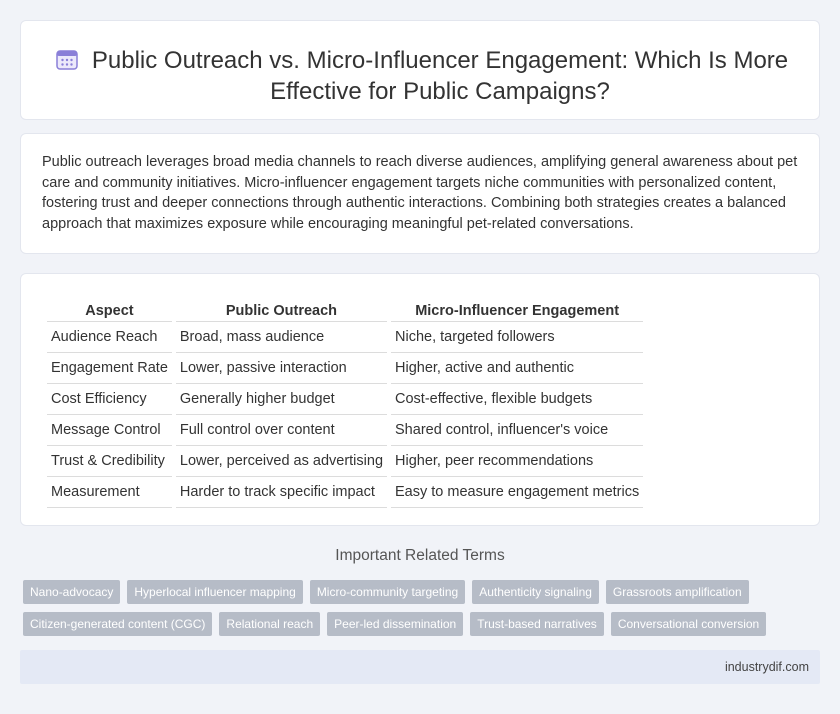  What do you see at coordinates (281, 308) in the screenshot?
I see `column-header-public-outreach: Public Outreach` at bounding box center [281, 308].